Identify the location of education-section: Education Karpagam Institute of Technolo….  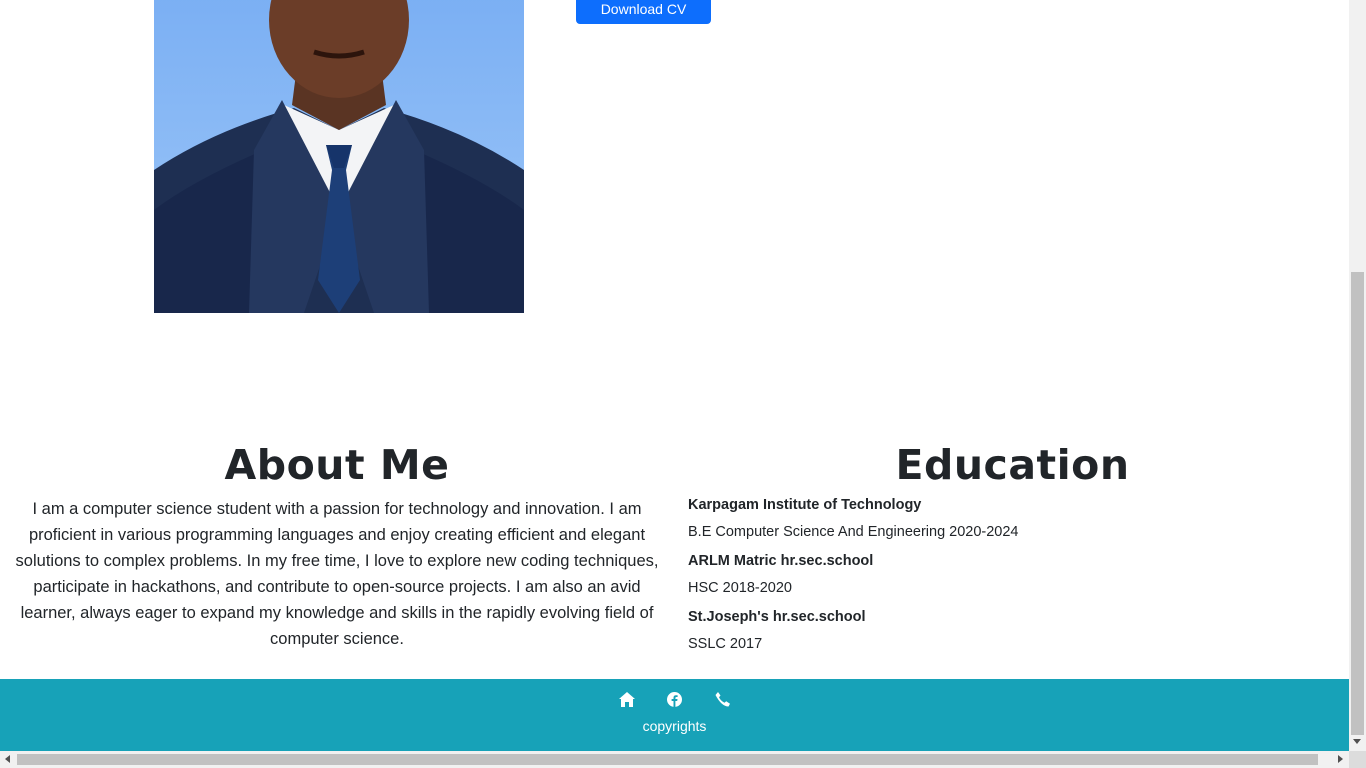
(1012, 546).